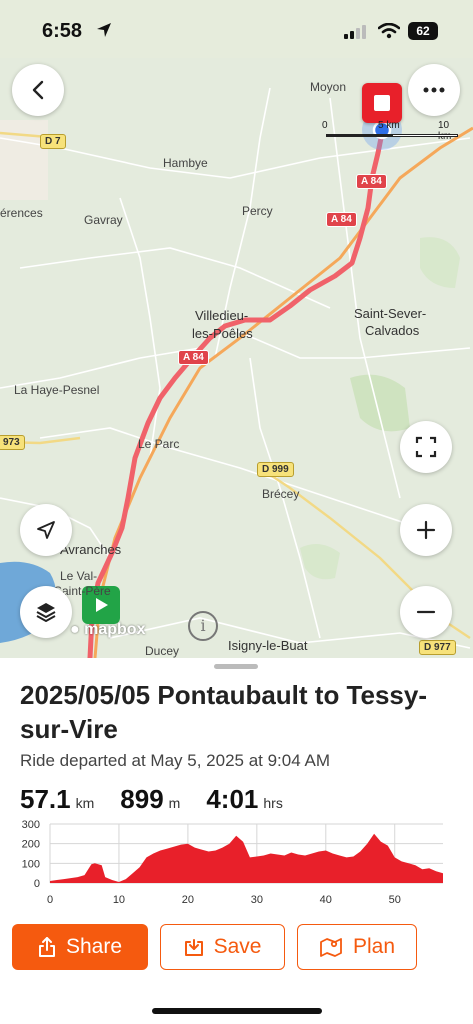 This screenshot has width=473, height=1024. Describe the element at coordinates (104, 32) in the screenshot. I see `location-services-icon` at that location.